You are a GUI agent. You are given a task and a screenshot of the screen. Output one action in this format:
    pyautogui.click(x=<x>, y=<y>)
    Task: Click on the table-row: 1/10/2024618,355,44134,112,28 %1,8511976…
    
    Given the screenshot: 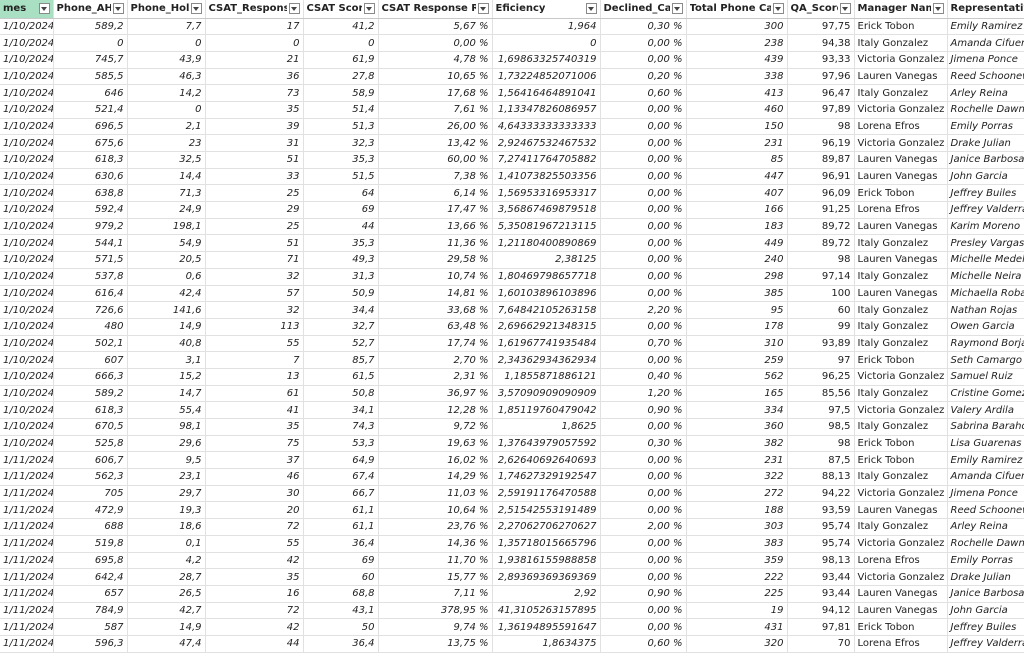 What is the action you would take?
    pyautogui.click(x=512, y=410)
    